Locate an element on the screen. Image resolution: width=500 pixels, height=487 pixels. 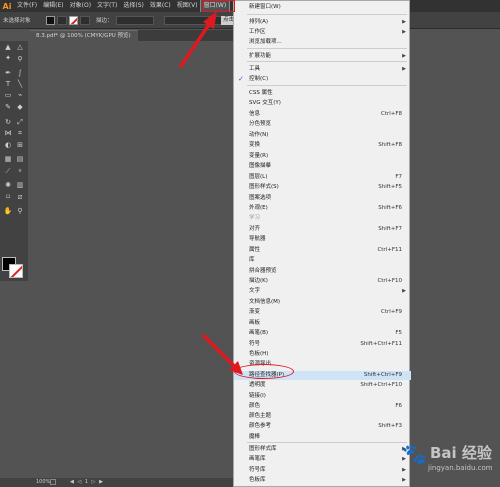
pathfinder-highlight-ellipse is located at coordinates (264, 371).